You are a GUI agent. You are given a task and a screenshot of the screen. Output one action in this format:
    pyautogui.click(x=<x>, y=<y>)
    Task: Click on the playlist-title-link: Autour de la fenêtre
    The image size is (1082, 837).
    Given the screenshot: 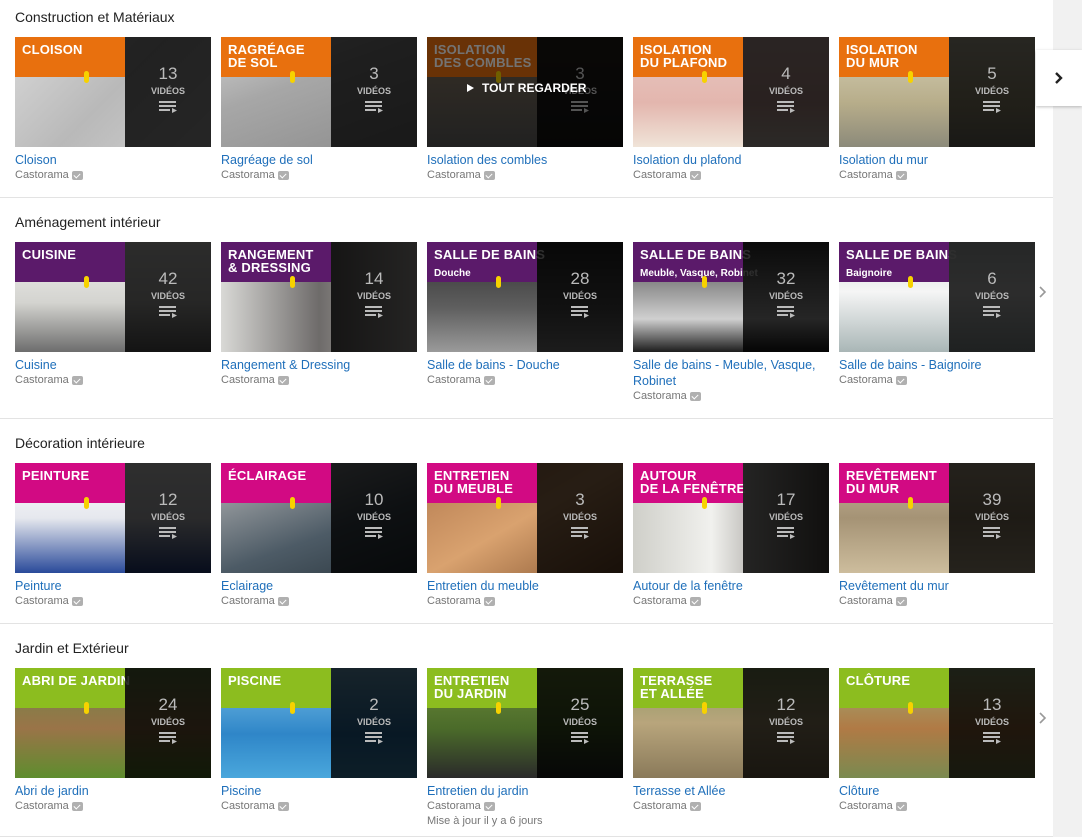 What is the action you would take?
    pyautogui.click(x=731, y=586)
    